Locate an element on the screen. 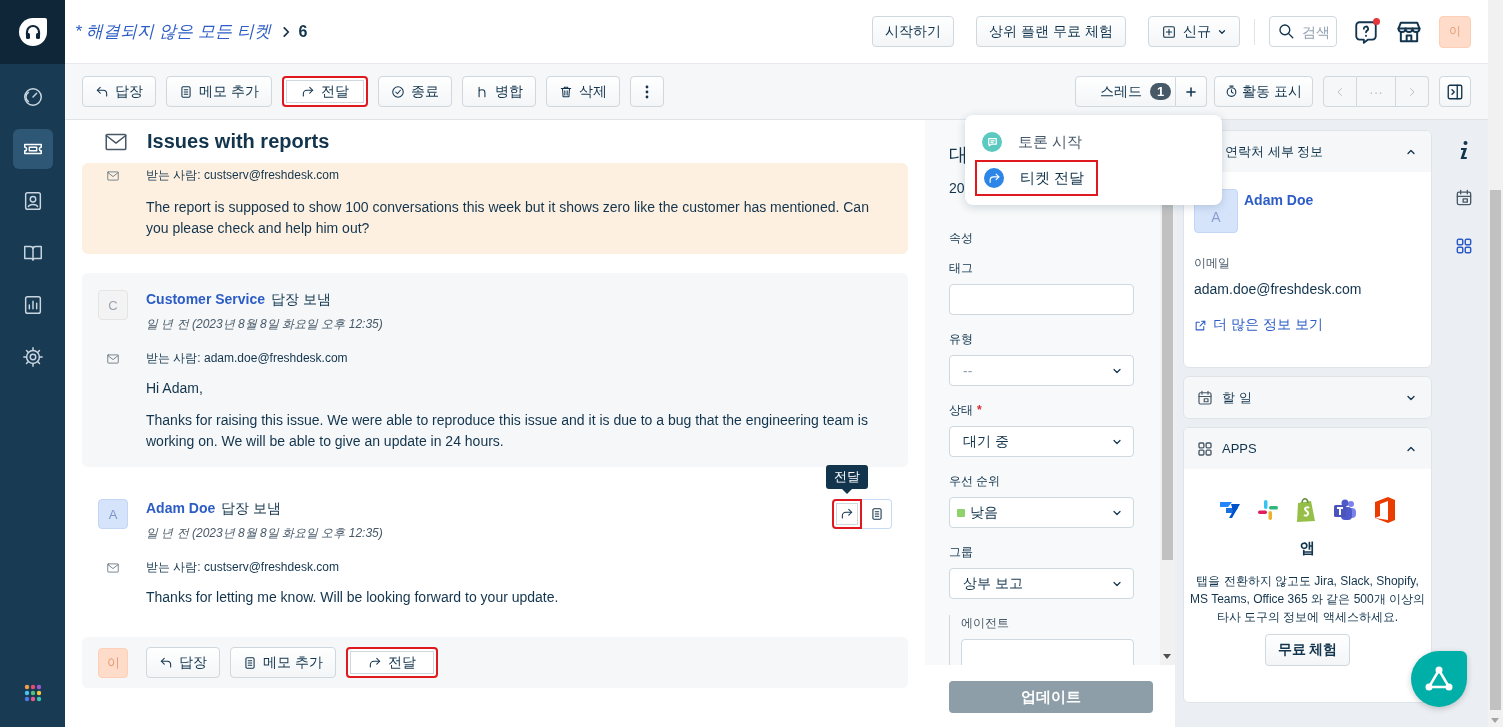 This screenshot has width=1503, height=727. note-button is located at coordinates (877, 514).